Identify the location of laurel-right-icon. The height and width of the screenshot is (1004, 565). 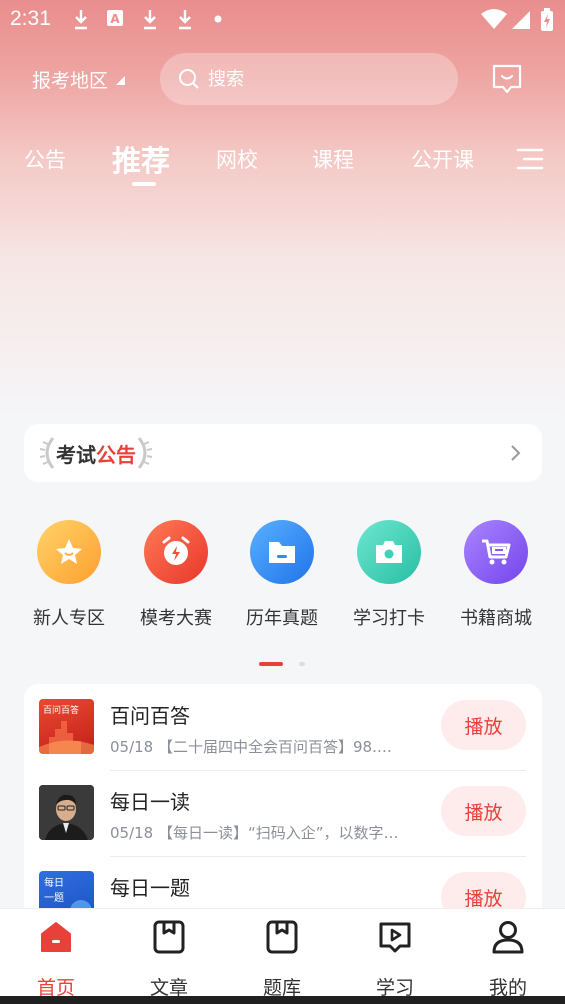
(144, 453).